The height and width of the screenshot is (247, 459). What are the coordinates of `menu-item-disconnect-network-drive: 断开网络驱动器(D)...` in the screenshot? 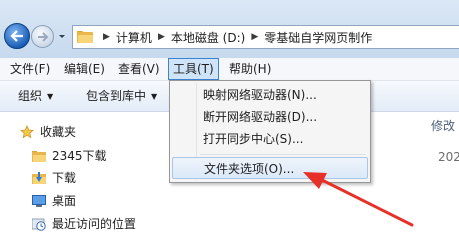 It's located at (270, 117).